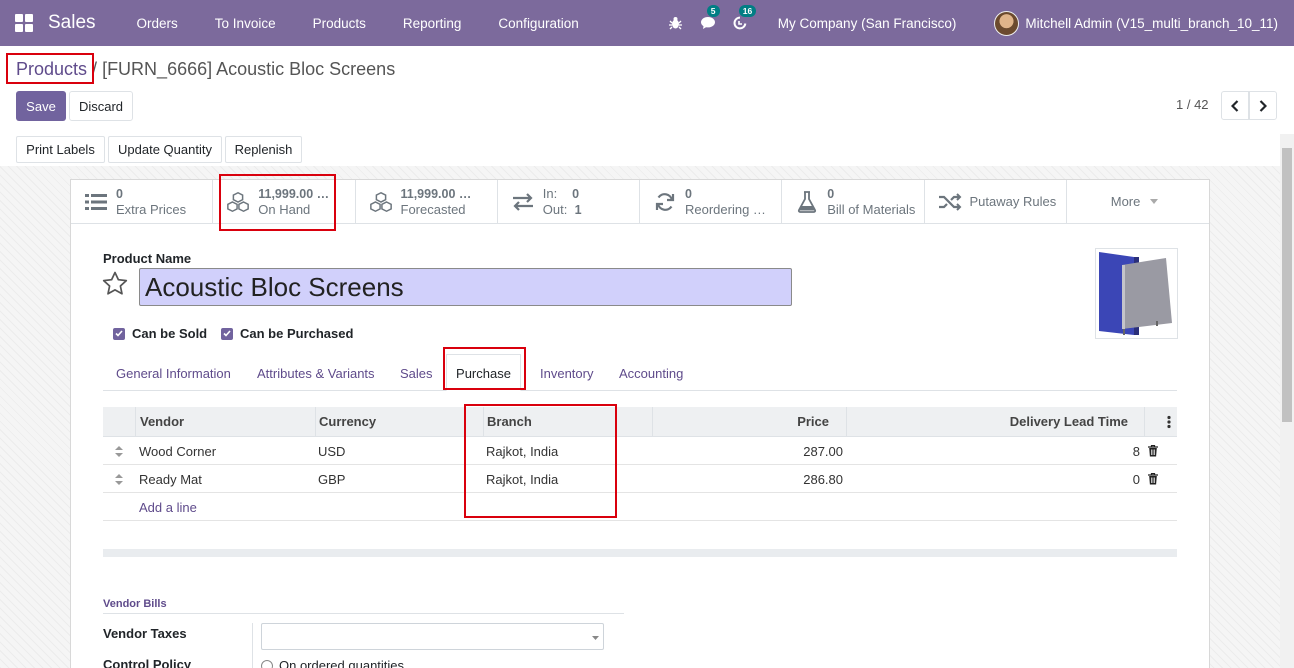  Describe the element at coordinates (51, 69) in the screenshot. I see `breadcrumb-products-link: Products` at that location.